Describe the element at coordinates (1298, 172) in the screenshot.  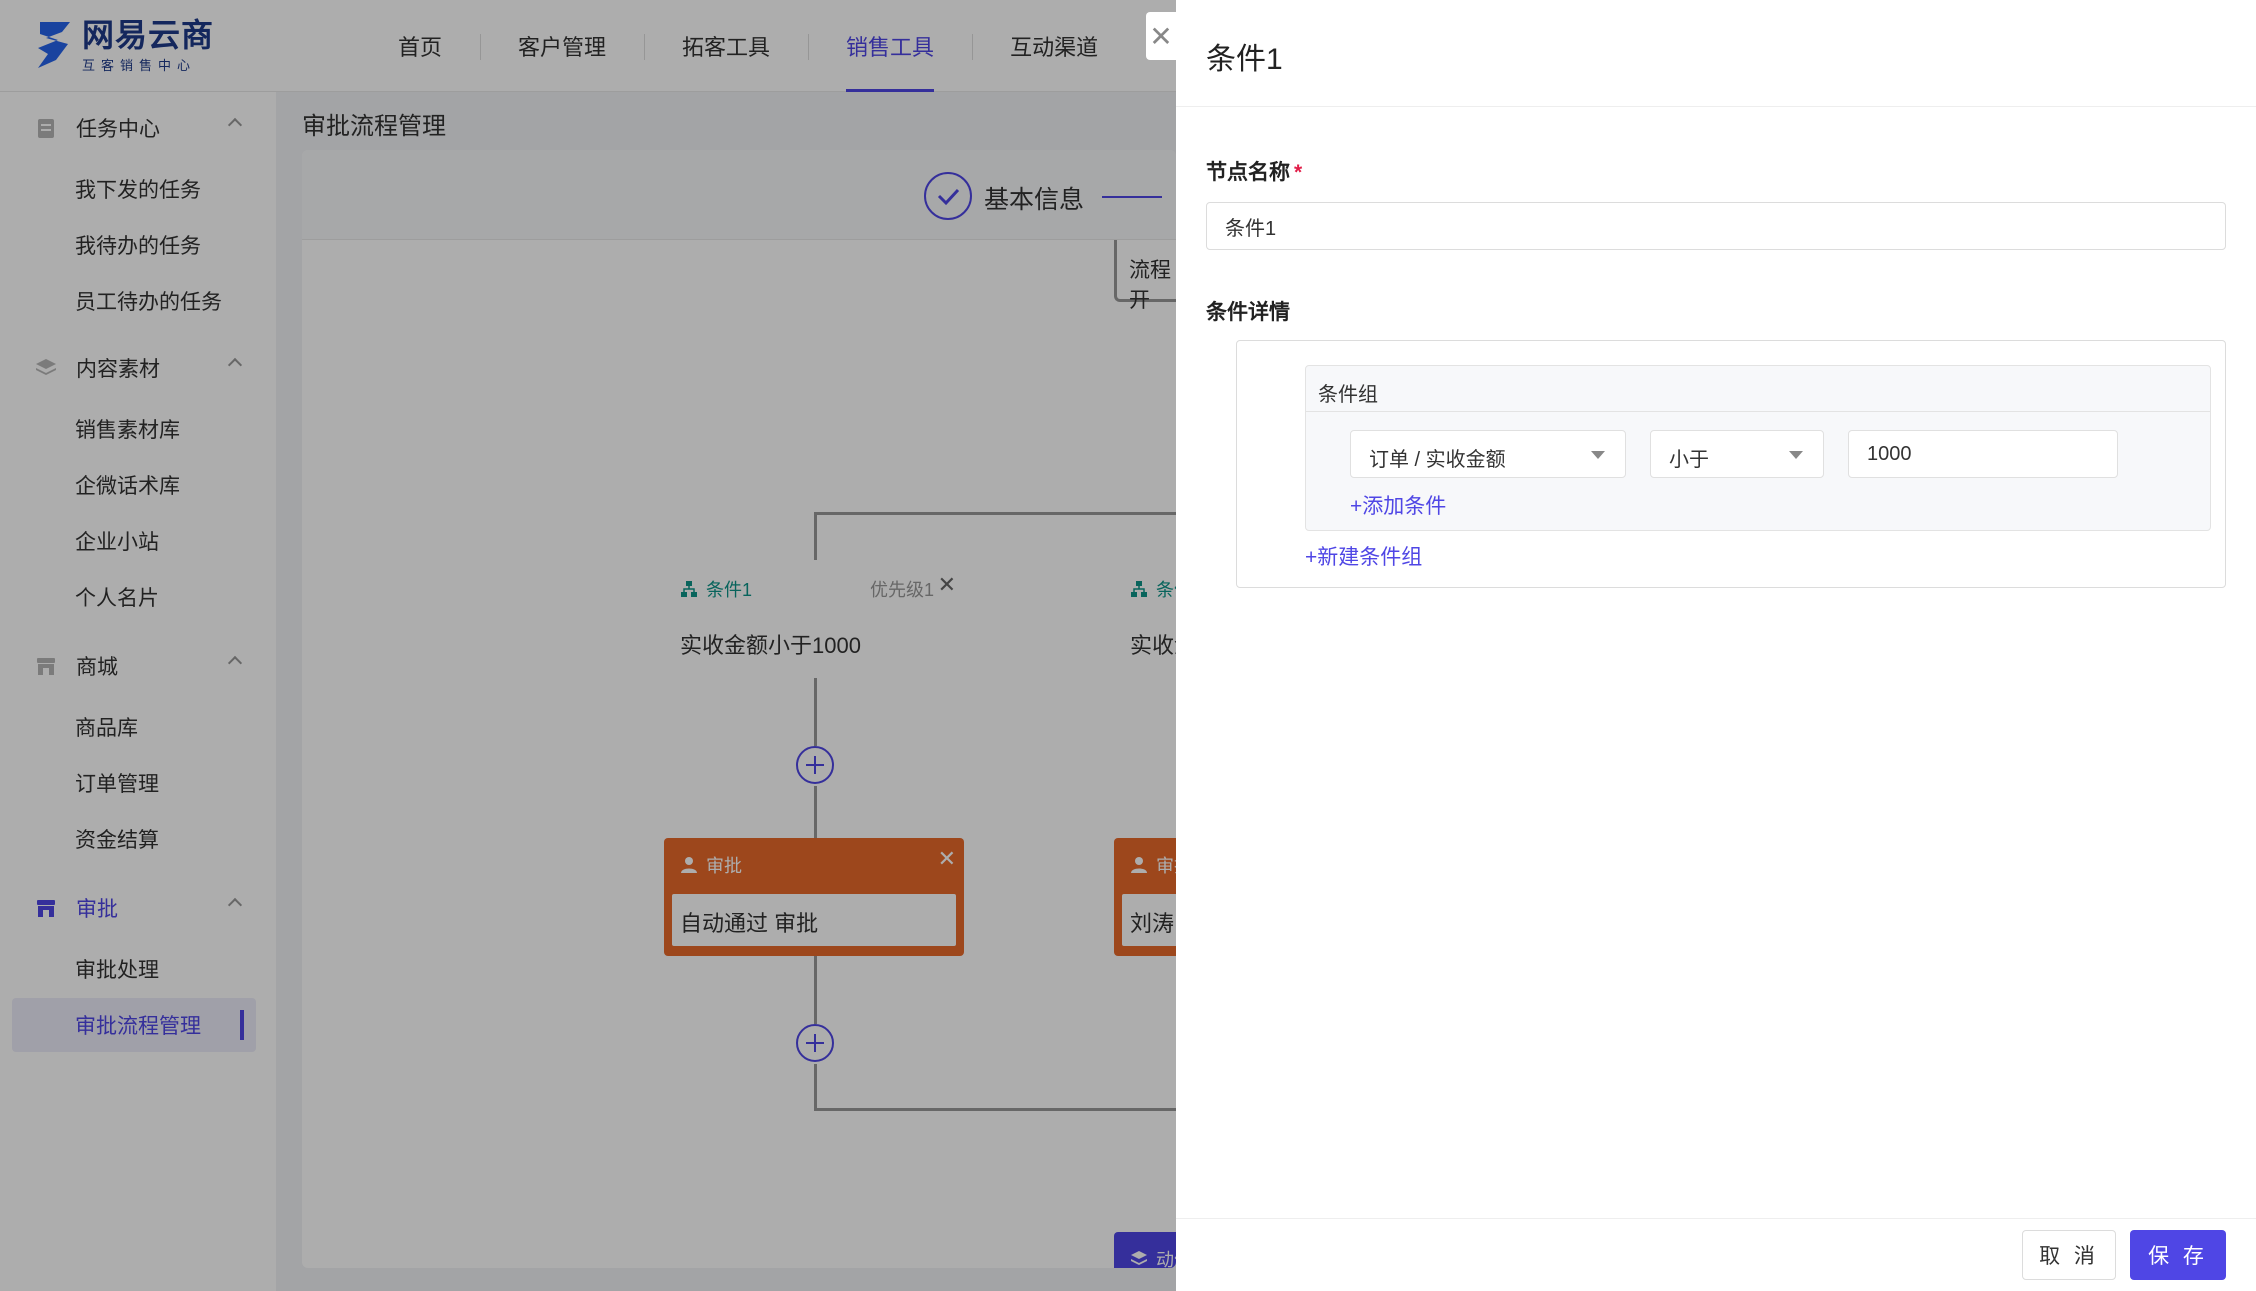
I see `required-asterisk: *` at that location.